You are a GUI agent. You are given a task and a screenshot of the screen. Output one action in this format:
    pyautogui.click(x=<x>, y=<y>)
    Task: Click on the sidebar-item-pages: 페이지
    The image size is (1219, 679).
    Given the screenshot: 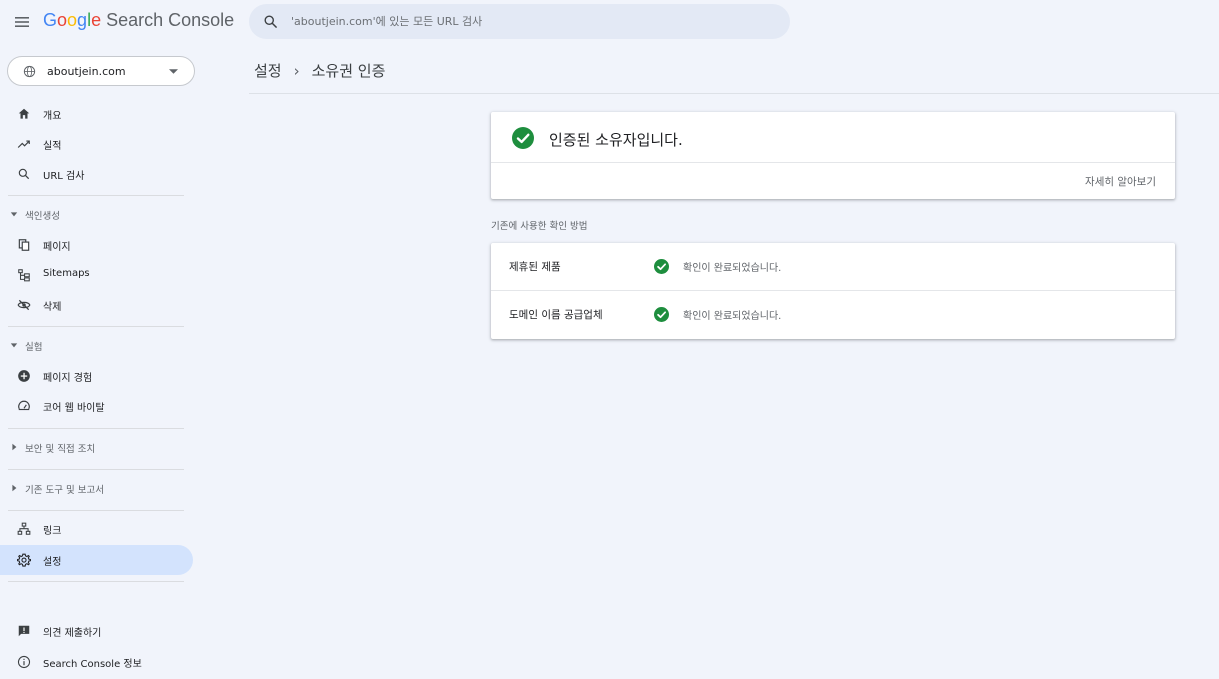 What is the action you would take?
    pyautogui.click(x=96, y=245)
    